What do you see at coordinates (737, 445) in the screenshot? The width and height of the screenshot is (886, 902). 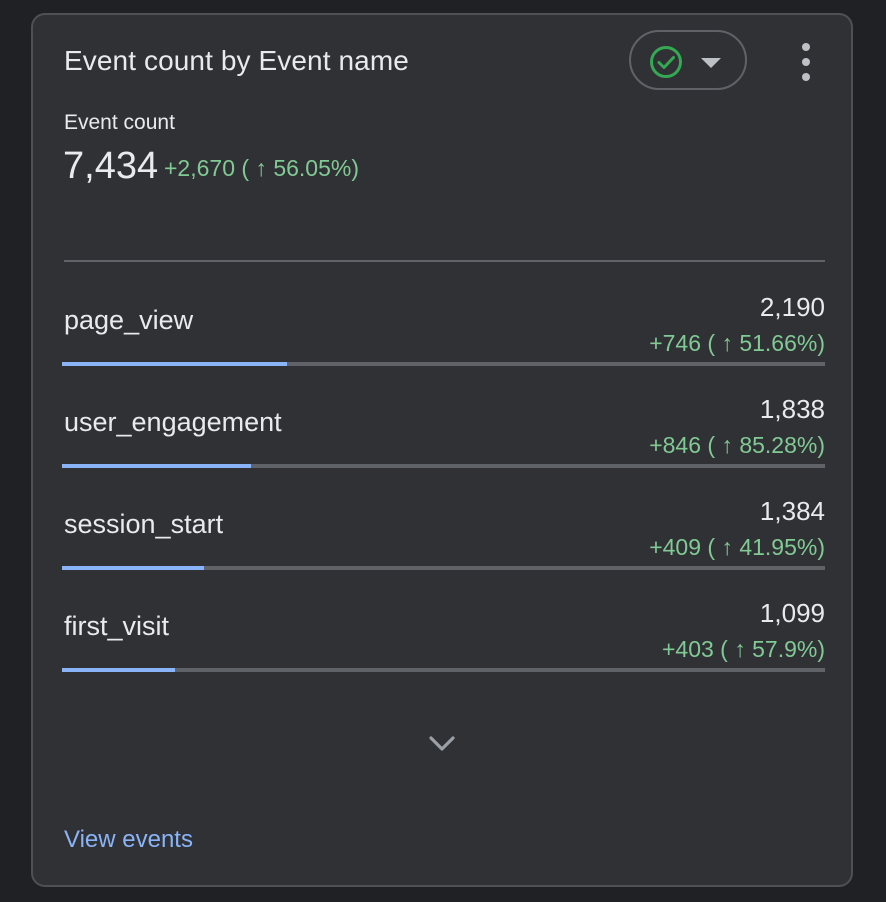 I see `event-delta: +846 ( ↑ 85.28%)` at bounding box center [737, 445].